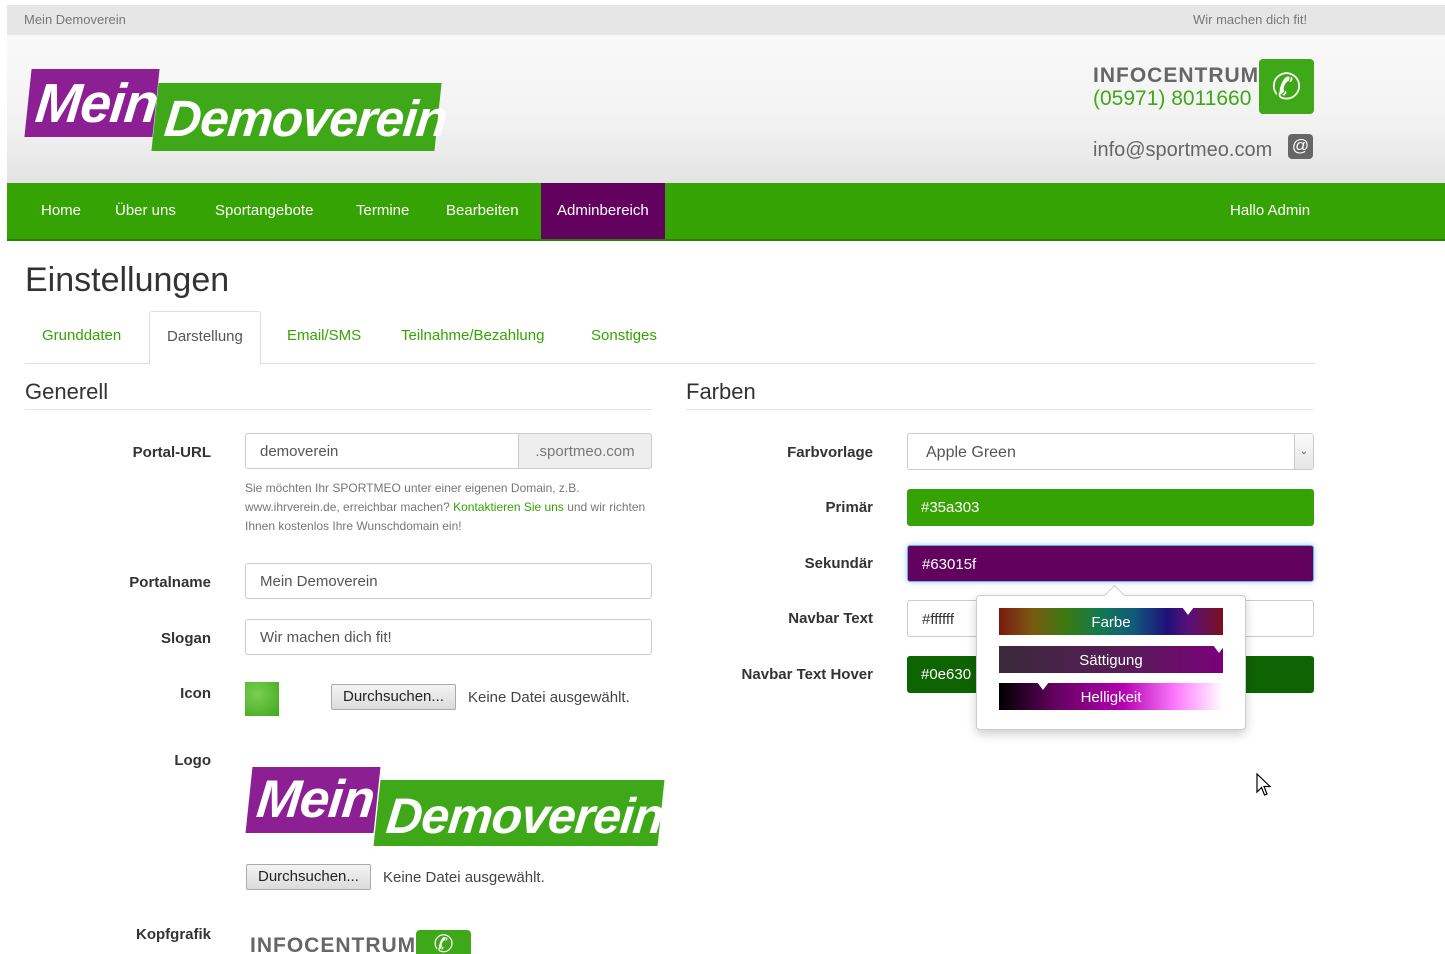 Image resolution: width=1445 pixels, height=954 pixels. What do you see at coordinates (726, 20) in the screenshot?
I see `top-bar: Mein Demoverein Wir machen dich fit!` at bounding box center [726, 20].